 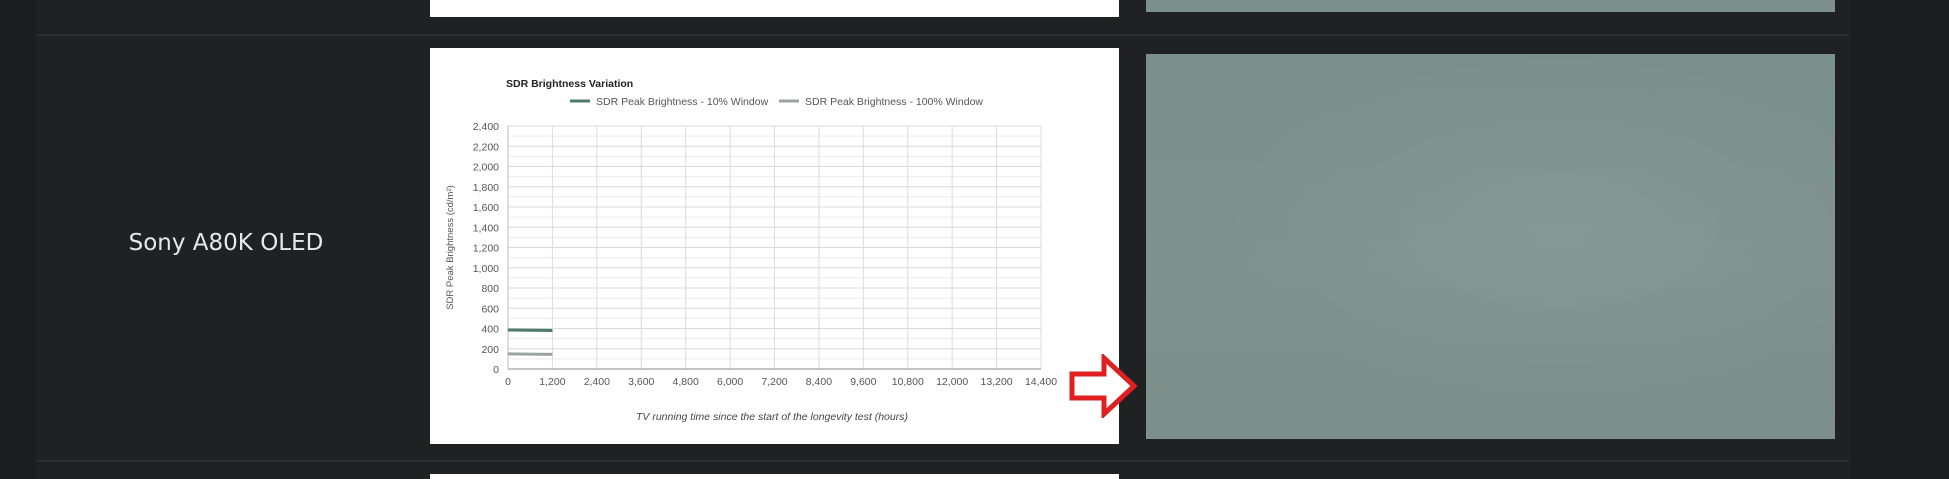 What do you see at coordinates (1103, 386) in the screenshot?
I see `right-arrow-icon` at bounding box center [1103, 386].